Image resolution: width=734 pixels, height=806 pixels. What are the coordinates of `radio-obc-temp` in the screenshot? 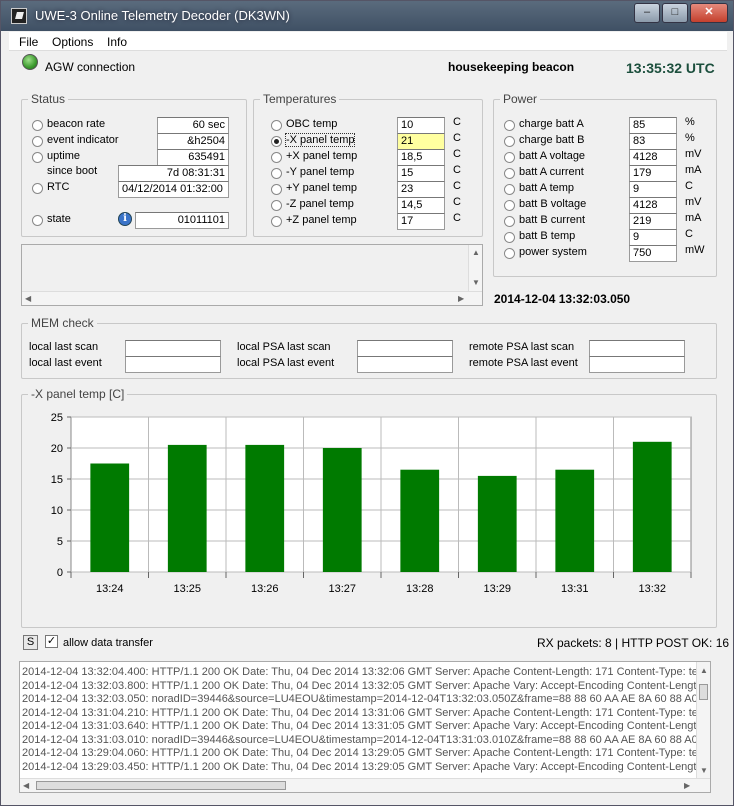 It's located at (276, 125).